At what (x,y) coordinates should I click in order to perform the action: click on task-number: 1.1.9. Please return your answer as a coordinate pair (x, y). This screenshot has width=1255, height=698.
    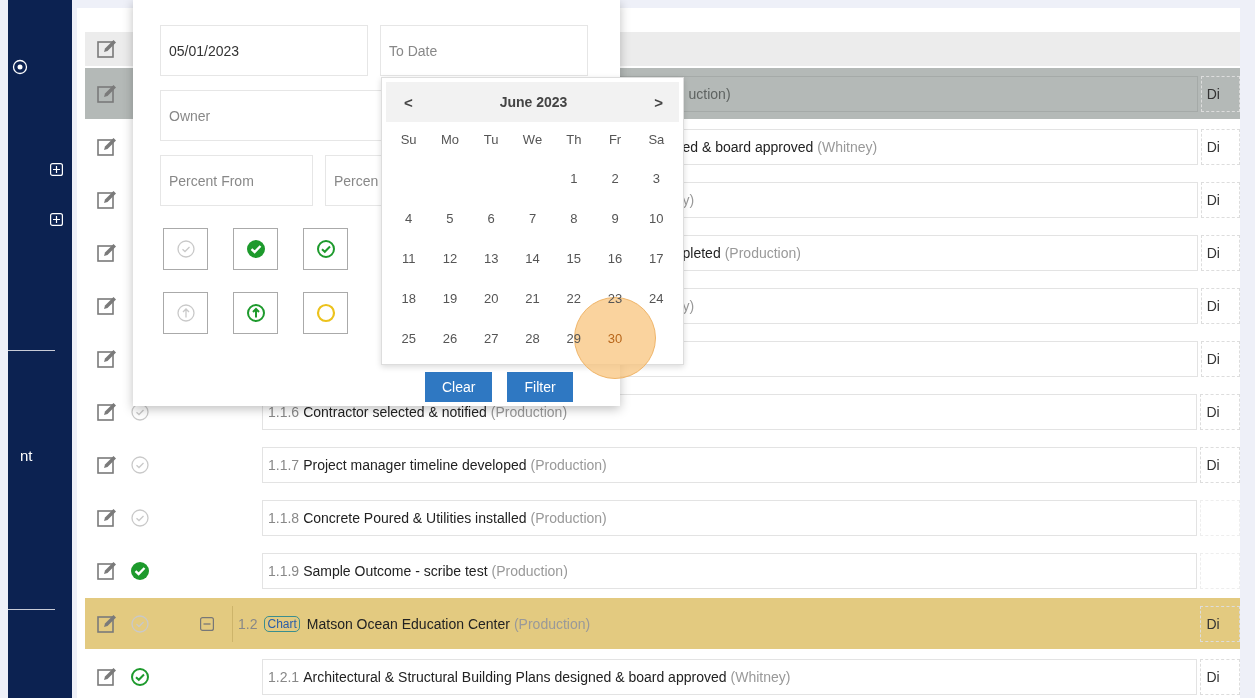
    Looking at the image, I should click on (284, 570).